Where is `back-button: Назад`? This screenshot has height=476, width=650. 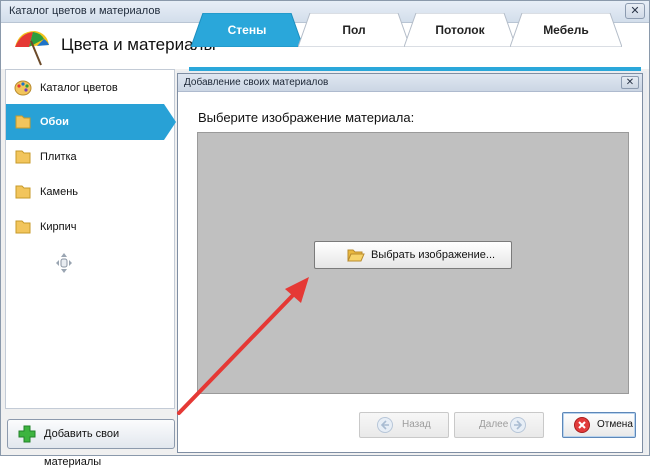
back-button: Назад is located at coordinates (404, 425).